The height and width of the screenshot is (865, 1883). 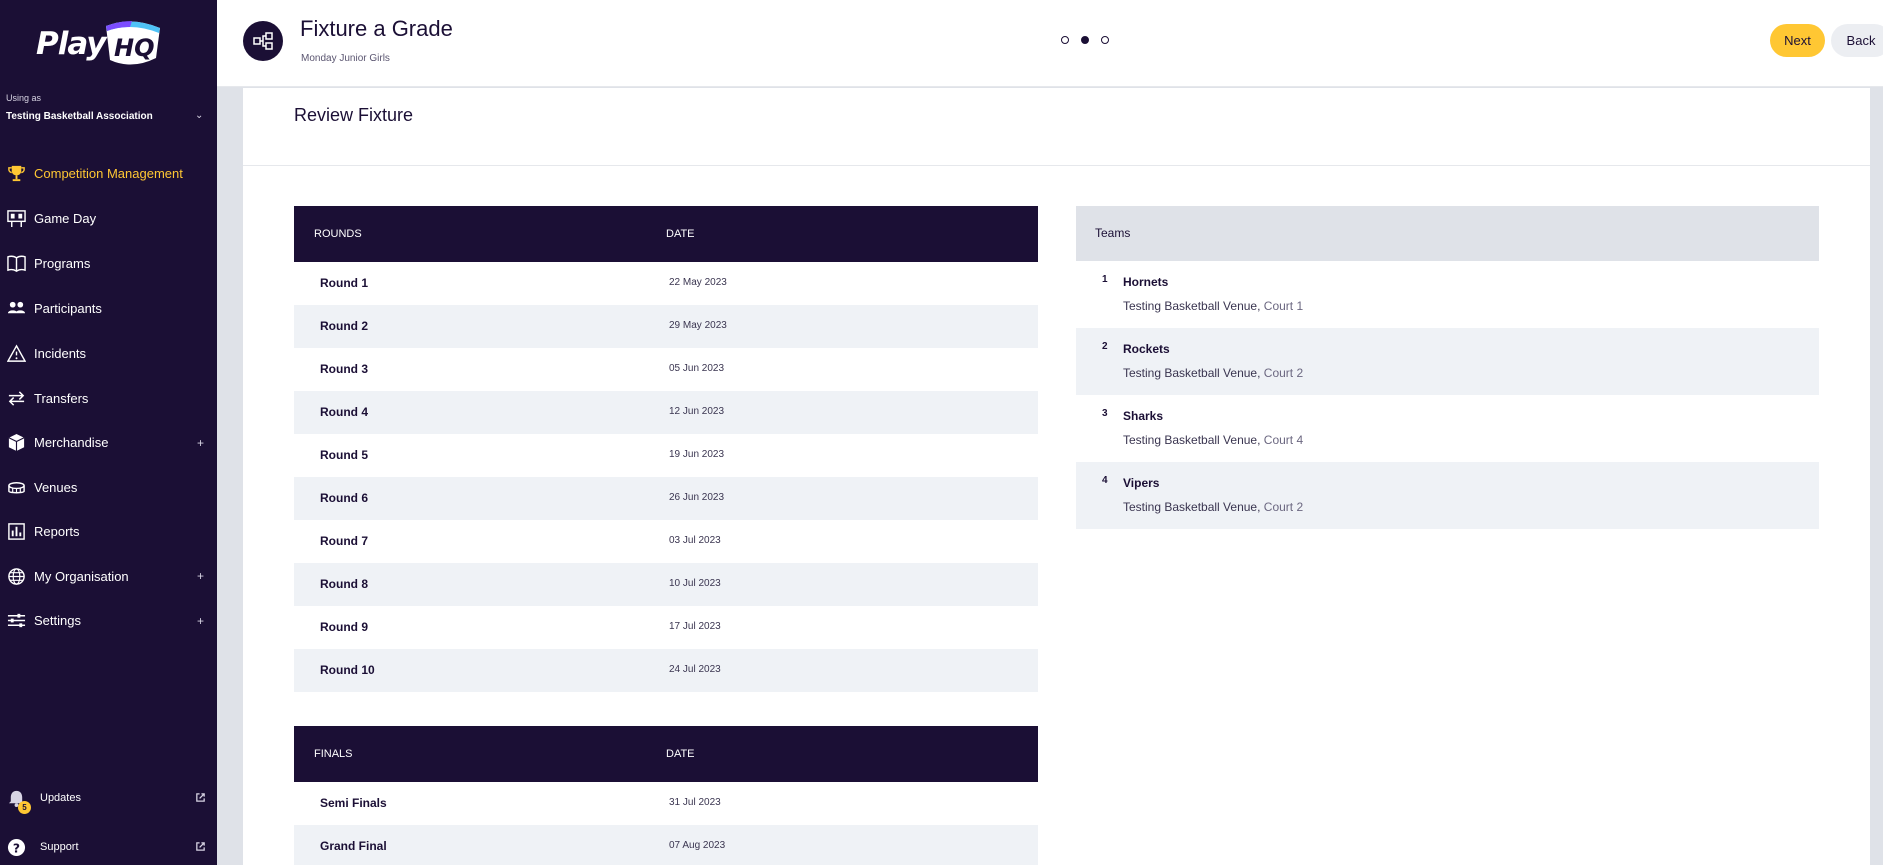 What do you see at coordinates (344, 455) in the screenshot?
I see `round-name: Round 5` at bounding box center [344, 455].